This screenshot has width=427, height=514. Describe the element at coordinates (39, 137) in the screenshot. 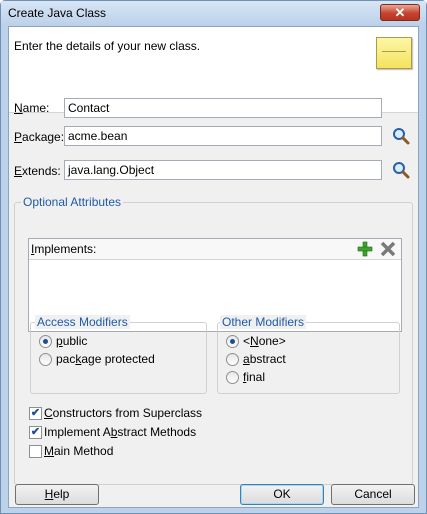

I see `package-label: Package:` at that location.